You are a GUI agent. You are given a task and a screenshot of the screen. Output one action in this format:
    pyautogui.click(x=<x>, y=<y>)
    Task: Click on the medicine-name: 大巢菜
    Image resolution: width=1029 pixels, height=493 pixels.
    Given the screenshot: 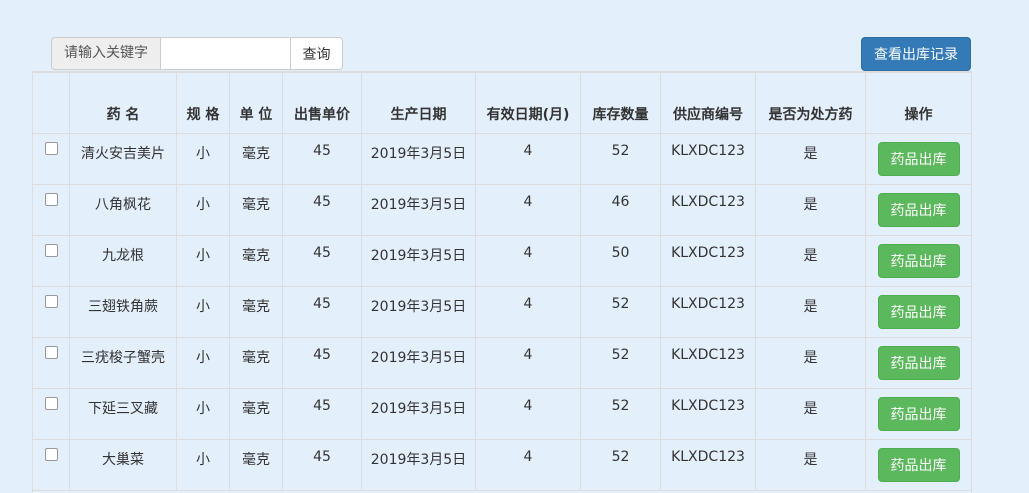 What is the action you would take?
    pyautogui.click(x=123, y=460)
    